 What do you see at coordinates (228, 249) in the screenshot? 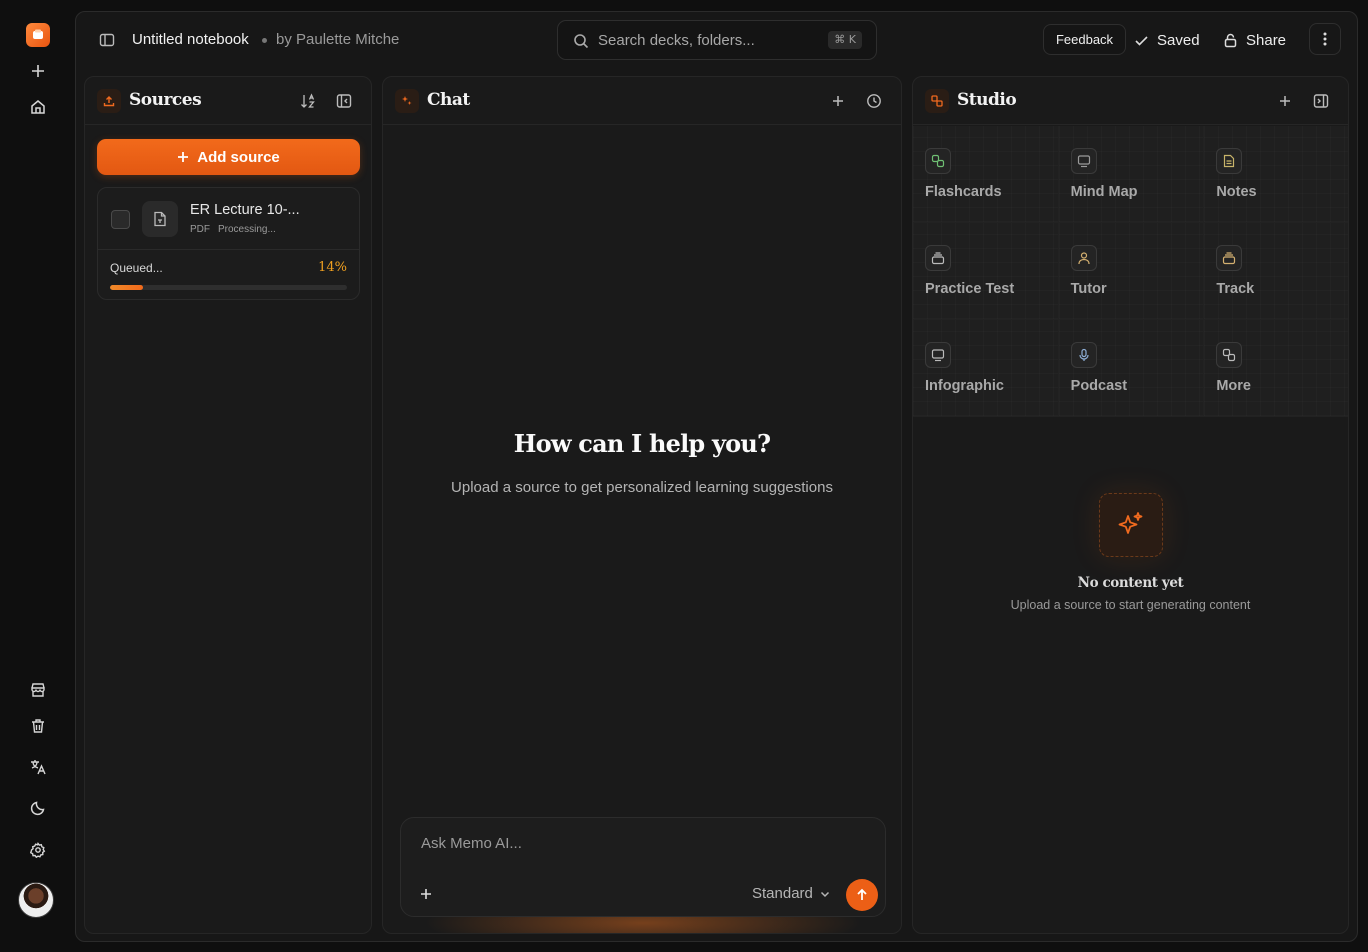
I see `divider` at bounding box center [228, 249].